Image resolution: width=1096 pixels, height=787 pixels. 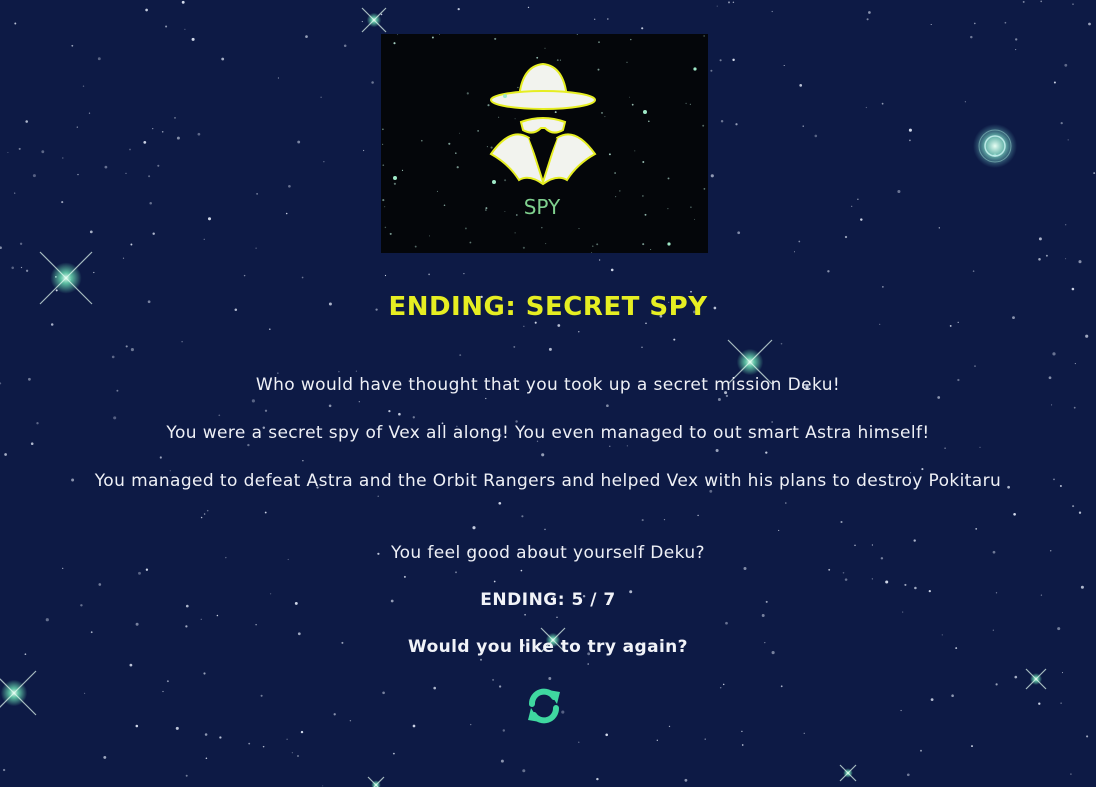 What do you see at coordinates (548, 647) in the screenshot?
I see `try-again-prompt: Would you like to try again?` at bounding box center [548, 647].